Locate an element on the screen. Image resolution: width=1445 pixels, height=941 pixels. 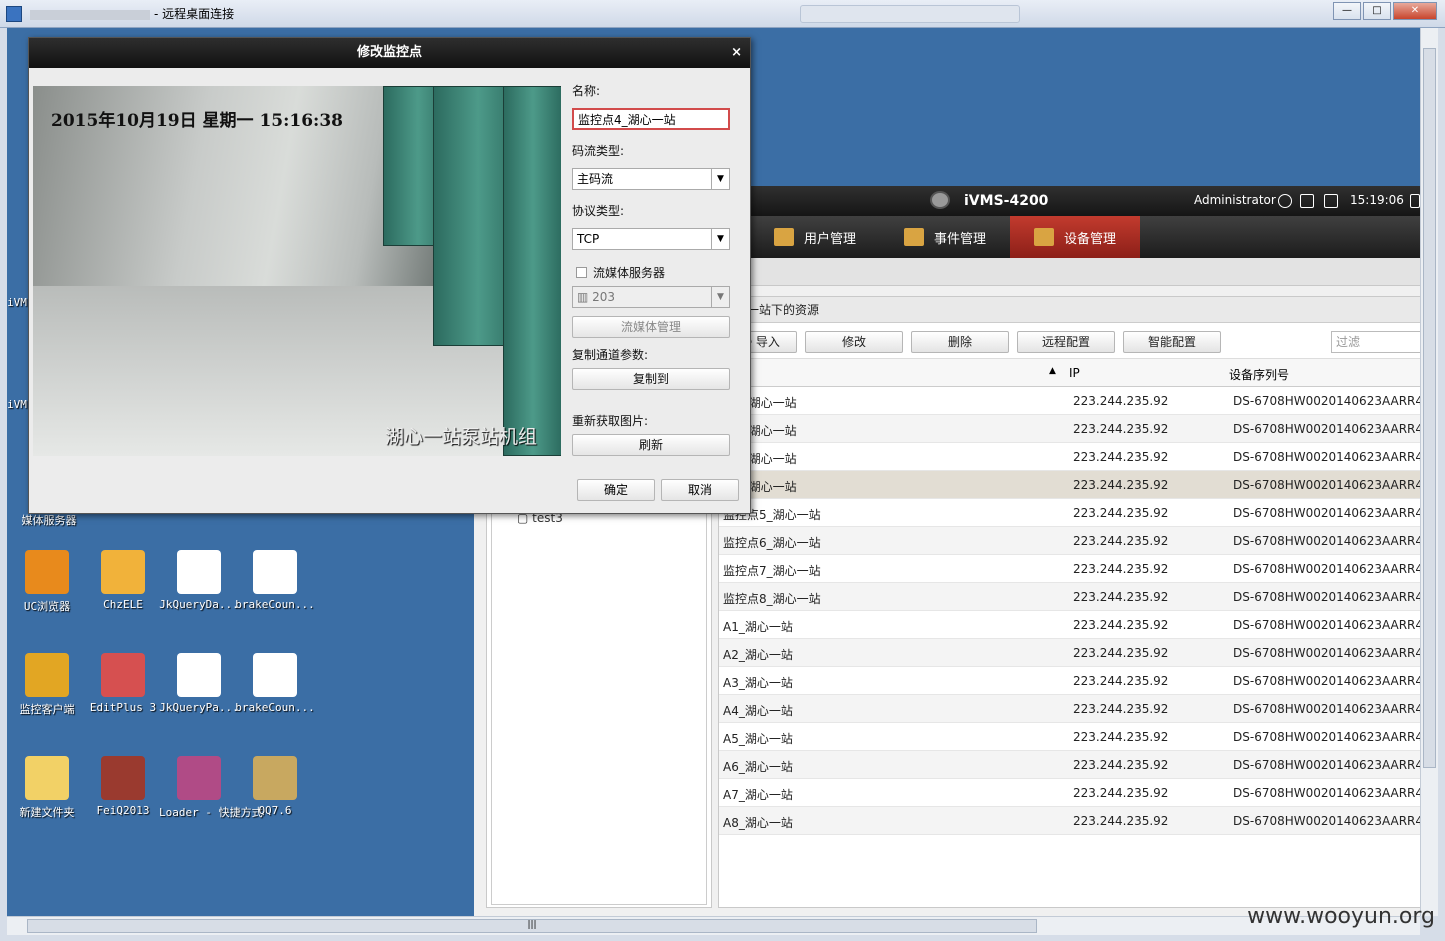
device-icon is located at coordinates (1043, 237).